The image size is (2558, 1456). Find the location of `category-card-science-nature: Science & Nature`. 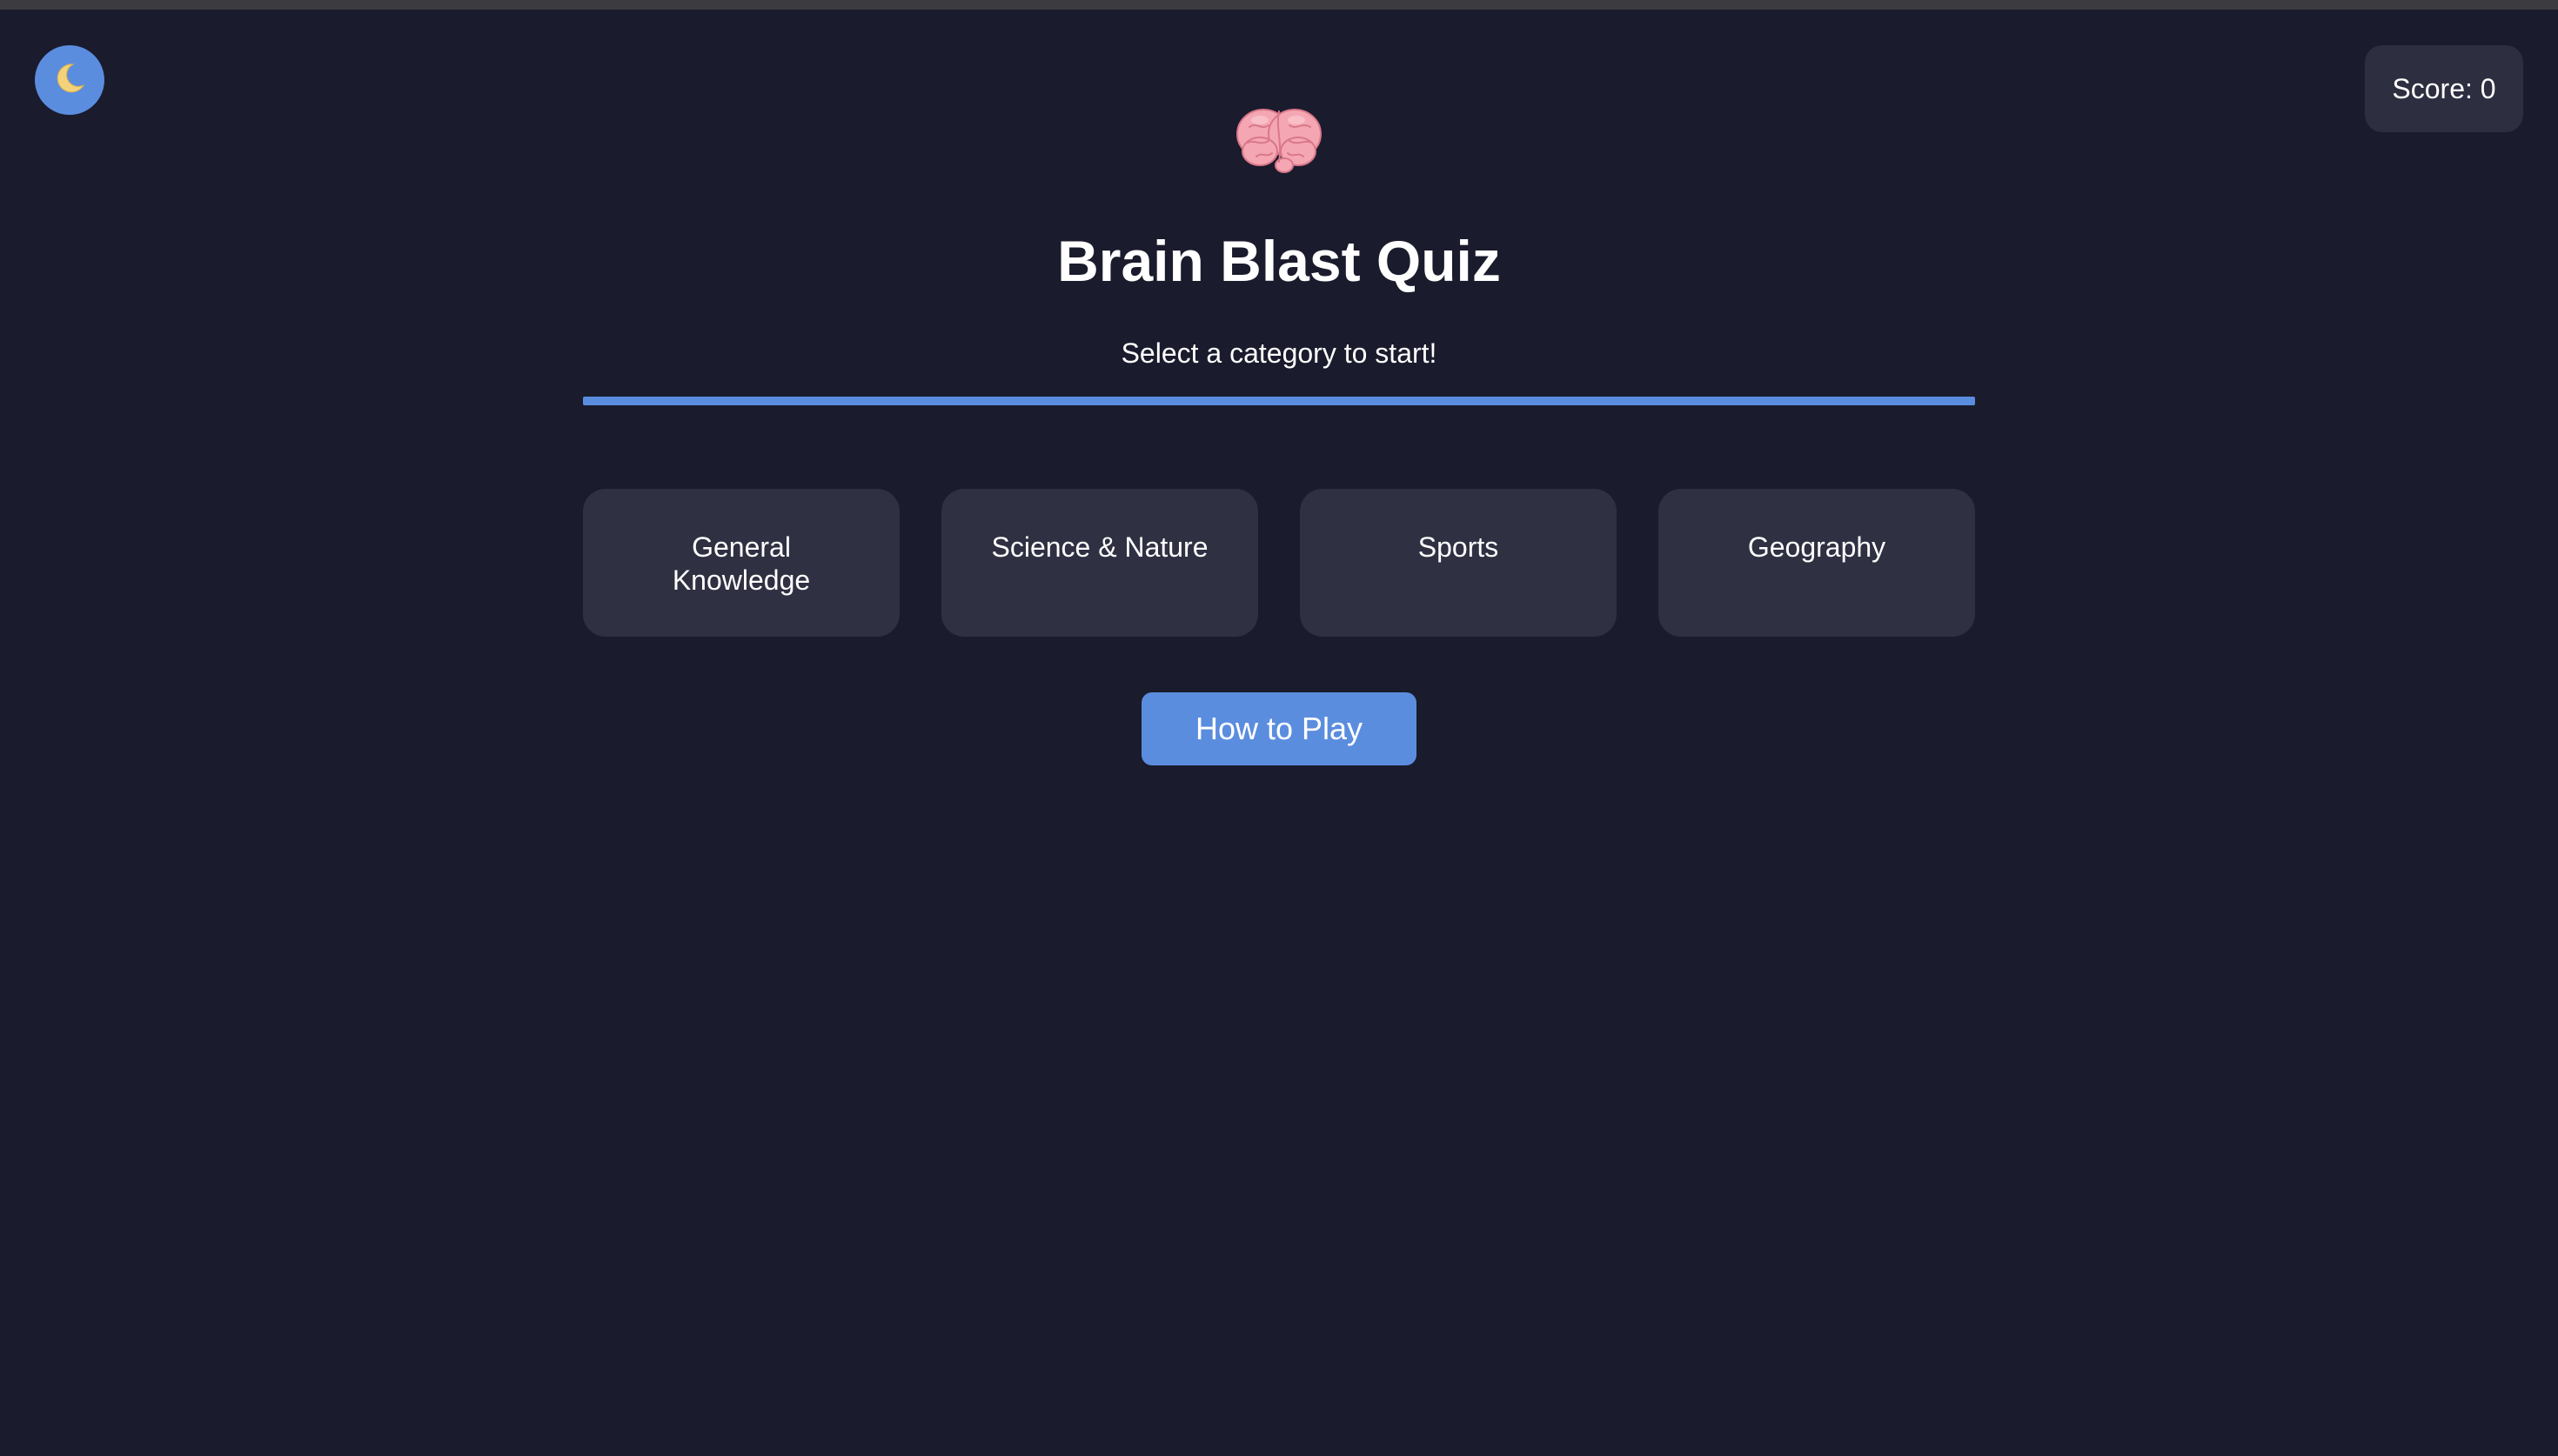

category-card-science-nature: Science & Nature is located at coordinates (1099, 563).